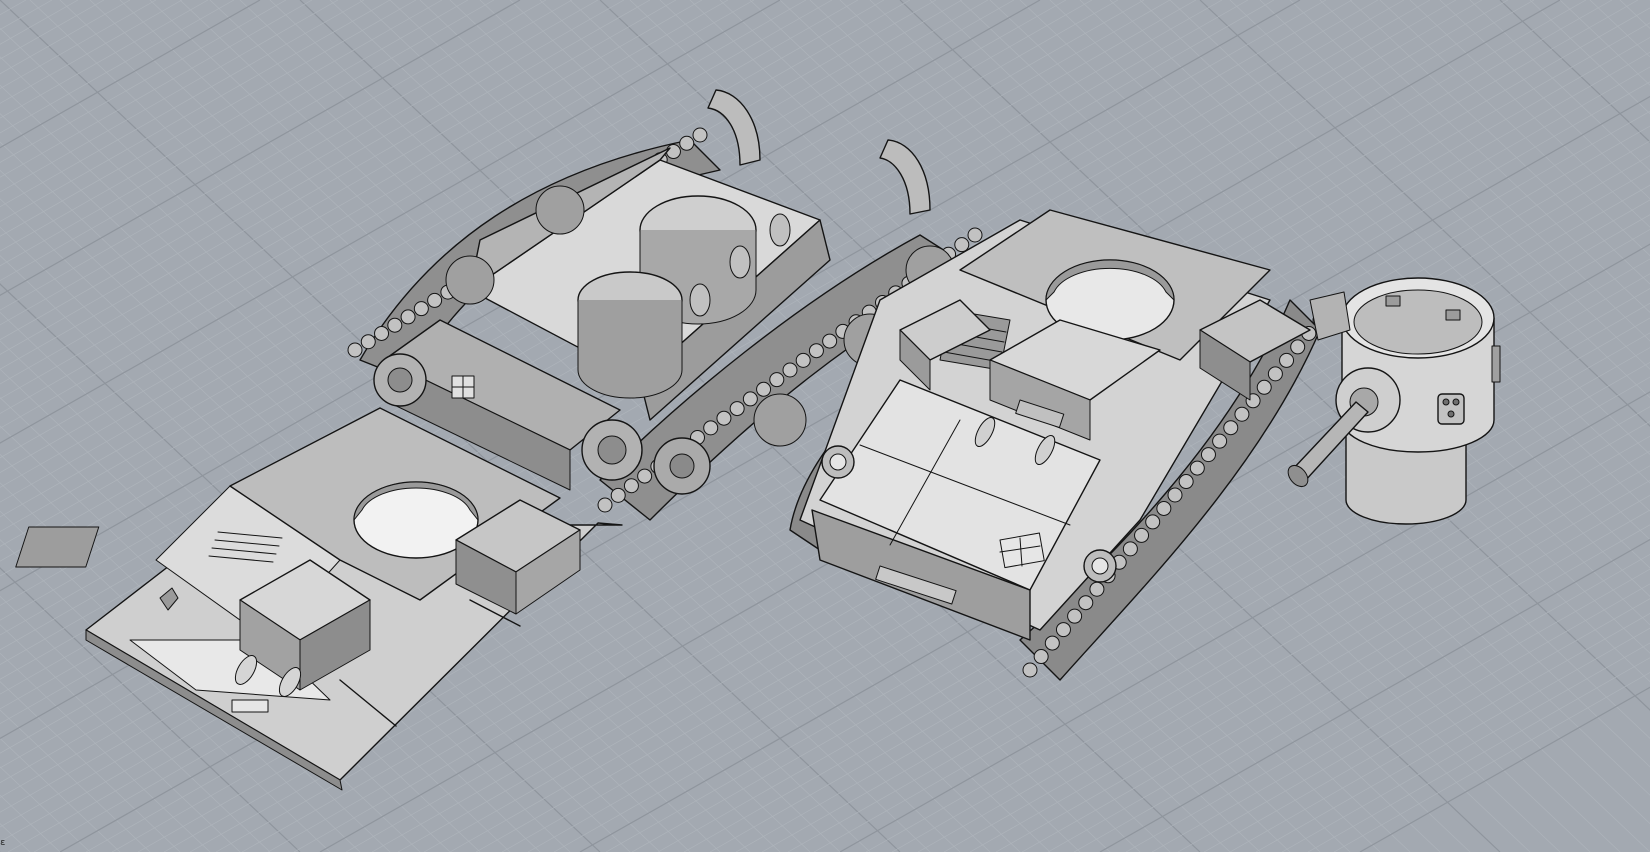  I want to click on turret-vision-block, so click(1451, 409).